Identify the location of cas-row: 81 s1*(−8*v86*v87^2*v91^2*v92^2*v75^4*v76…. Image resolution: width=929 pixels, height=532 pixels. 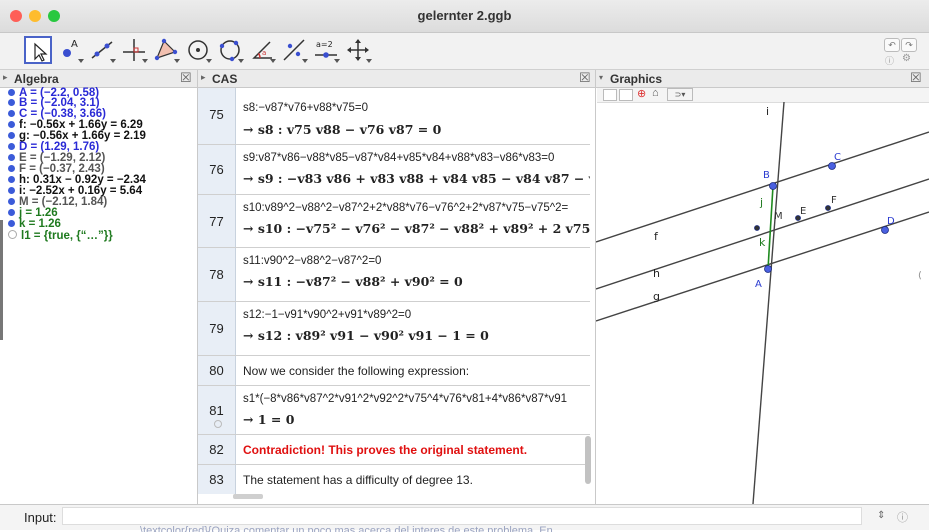
(394, 410).